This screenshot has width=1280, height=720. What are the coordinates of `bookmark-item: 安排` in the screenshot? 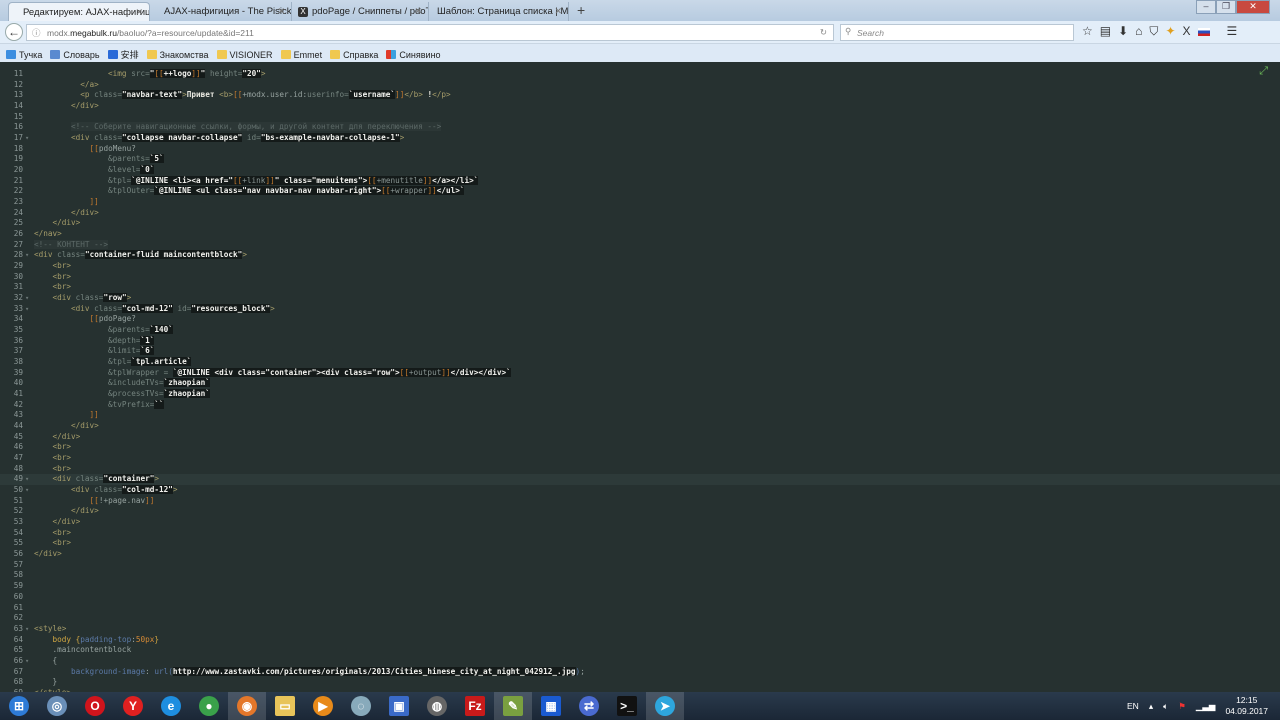 It's located at (123, 54).